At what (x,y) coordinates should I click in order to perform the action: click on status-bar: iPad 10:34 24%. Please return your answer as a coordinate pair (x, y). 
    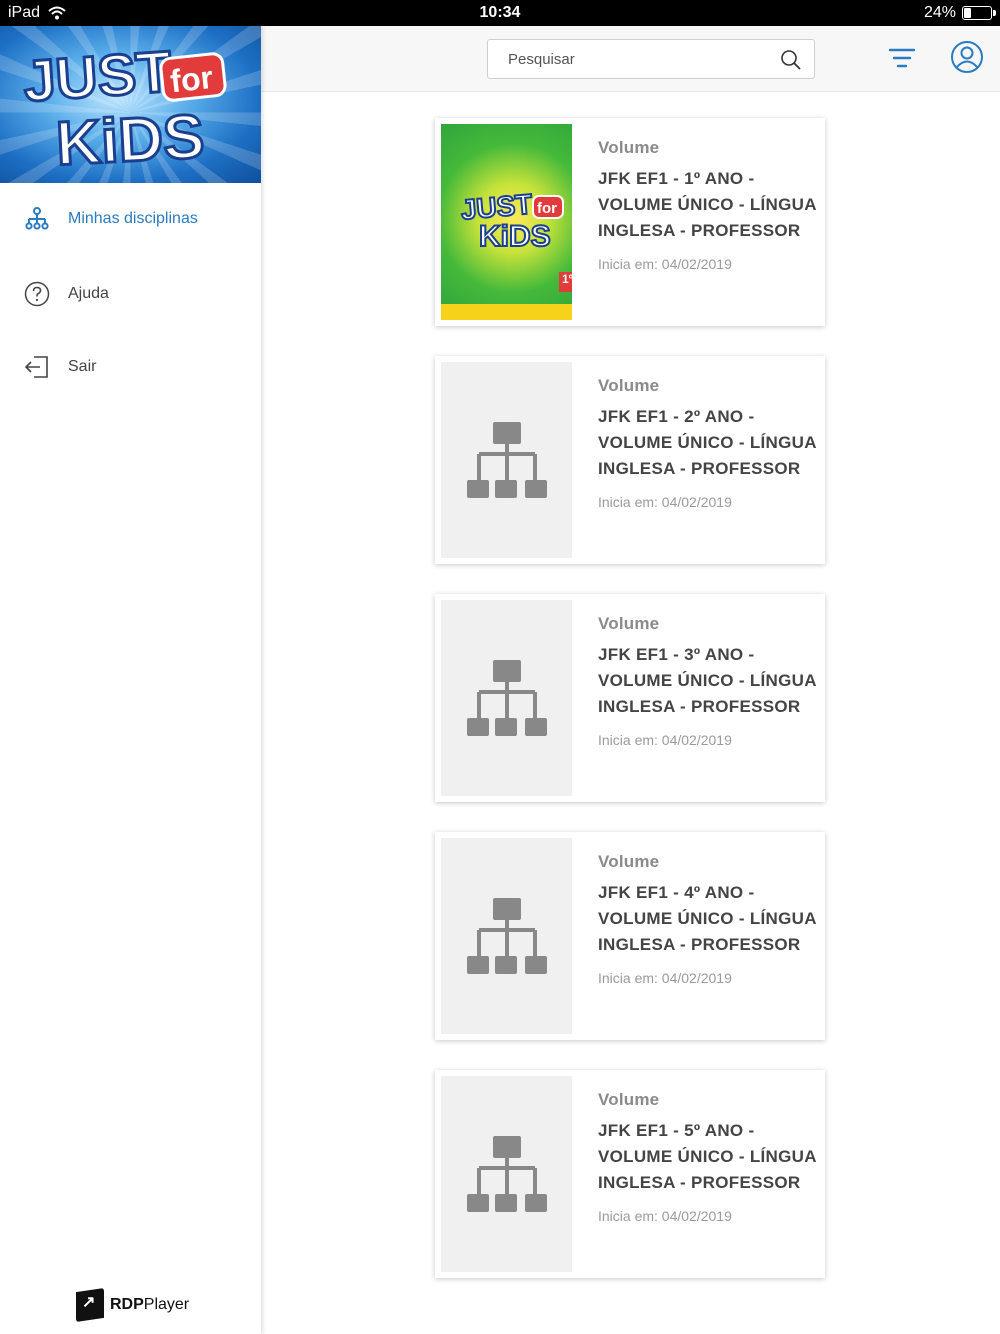
    Looking at the image, I should click on (500, 13).